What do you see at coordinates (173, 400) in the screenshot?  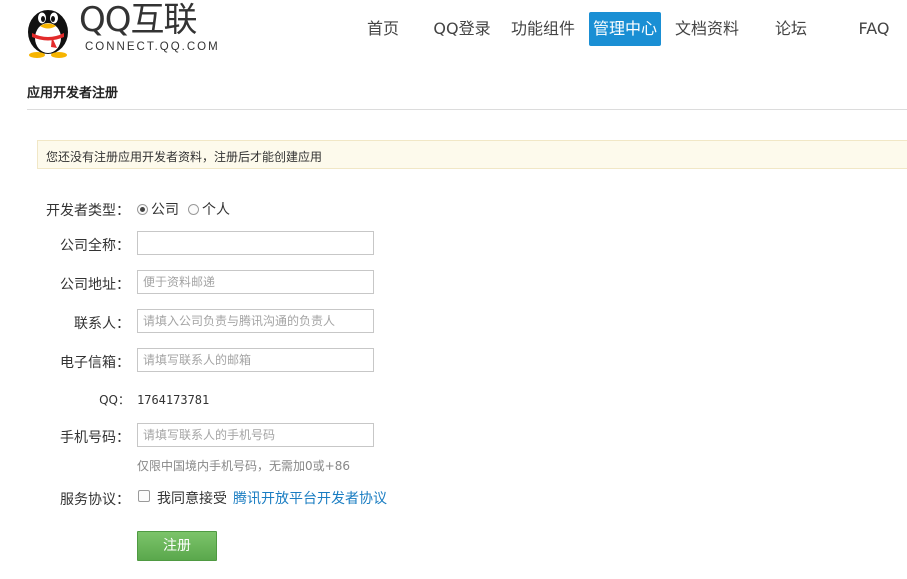 I see `qq-number-value: 1764173781` at bounding box center [173, 400].